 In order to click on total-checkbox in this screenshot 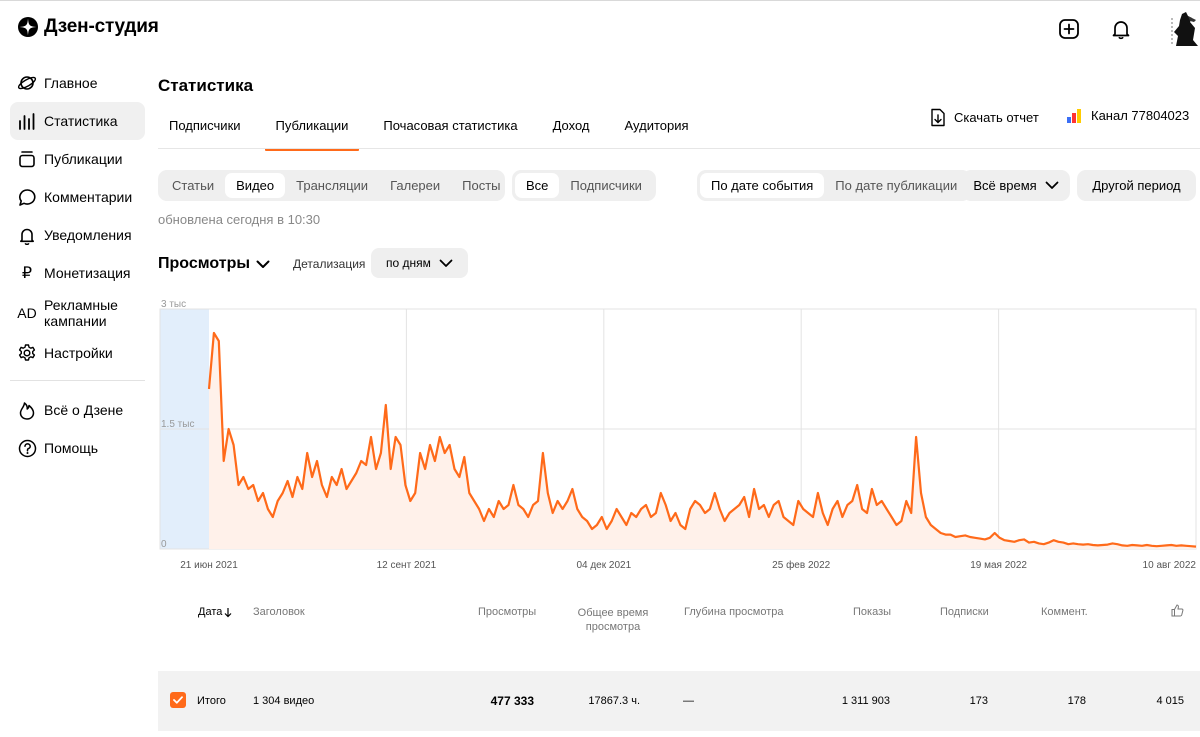, I will do `click(178, 700)`.